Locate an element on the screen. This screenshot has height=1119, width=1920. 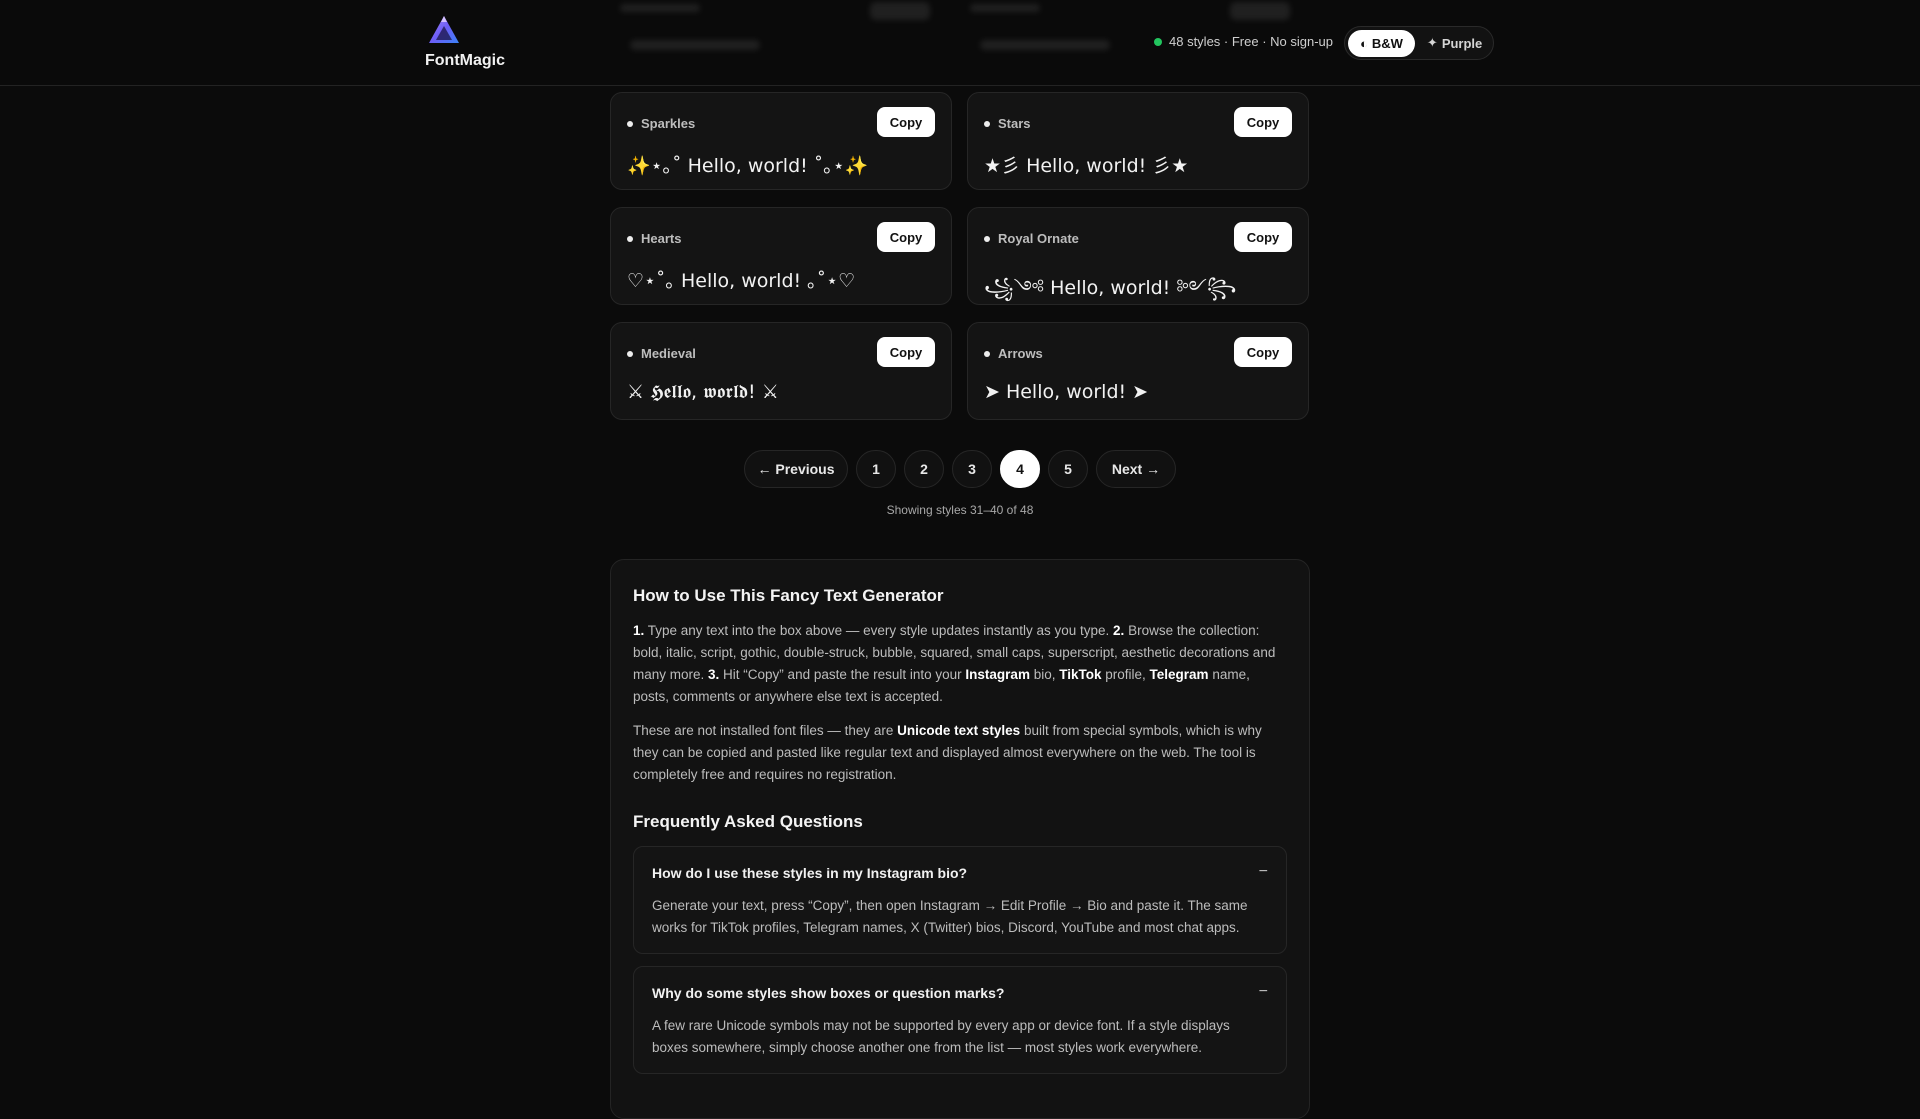
step-number: 3. is located at coordinates (714, 674).